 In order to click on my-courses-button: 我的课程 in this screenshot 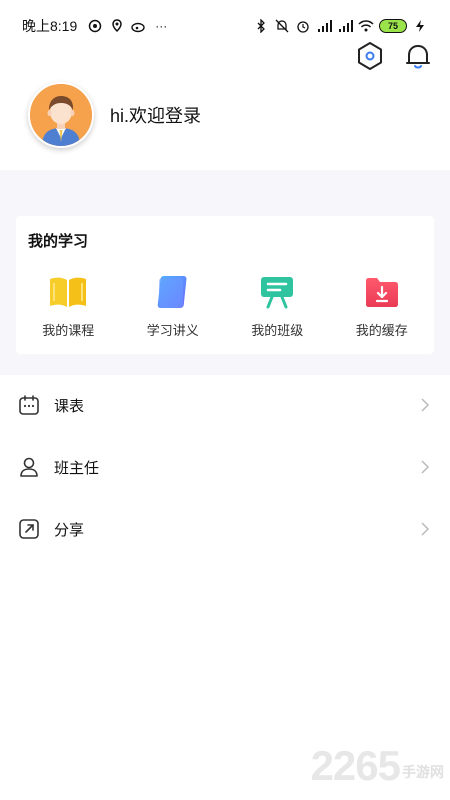, I will do `click(68, 306)`.